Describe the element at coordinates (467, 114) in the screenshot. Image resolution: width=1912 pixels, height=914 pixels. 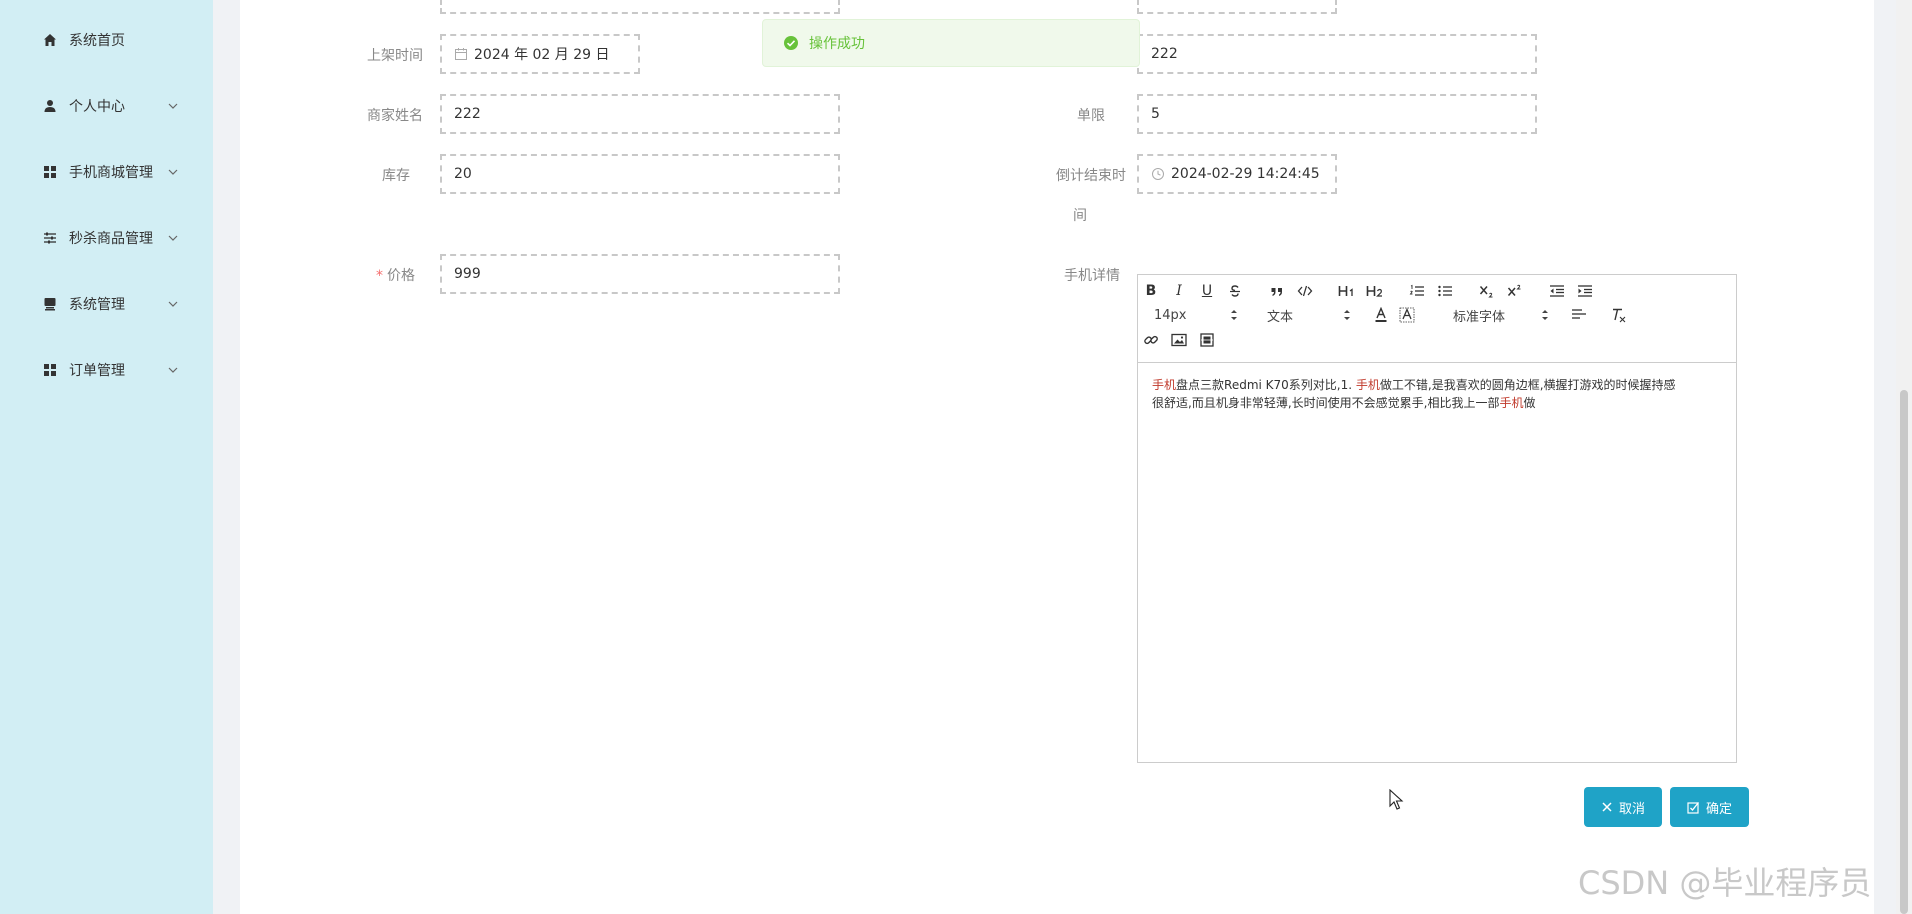
I see `merchant-name-value: 222` at that location.